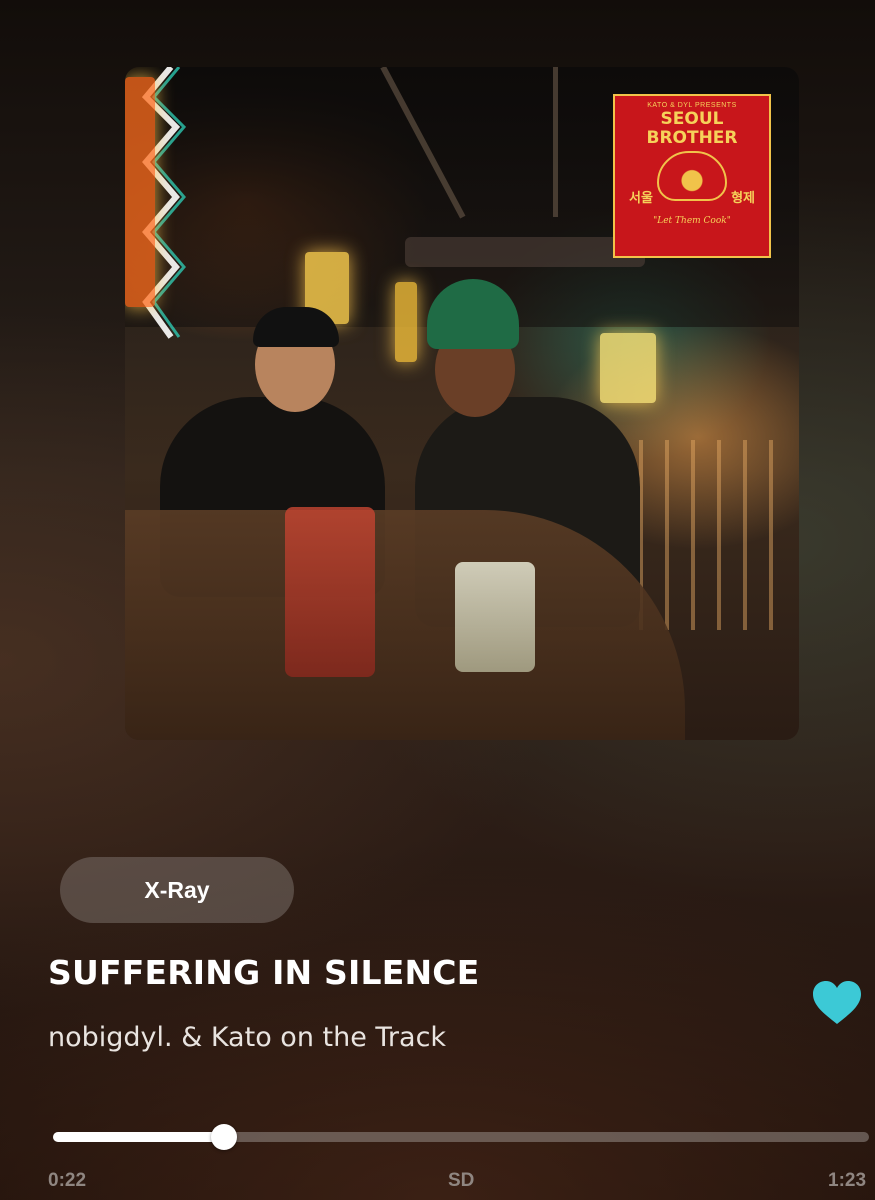 Image resolution: width=875 pixels, height=1200 pixels. I want to click on xray-label: X-Ray, so click(177, 889).